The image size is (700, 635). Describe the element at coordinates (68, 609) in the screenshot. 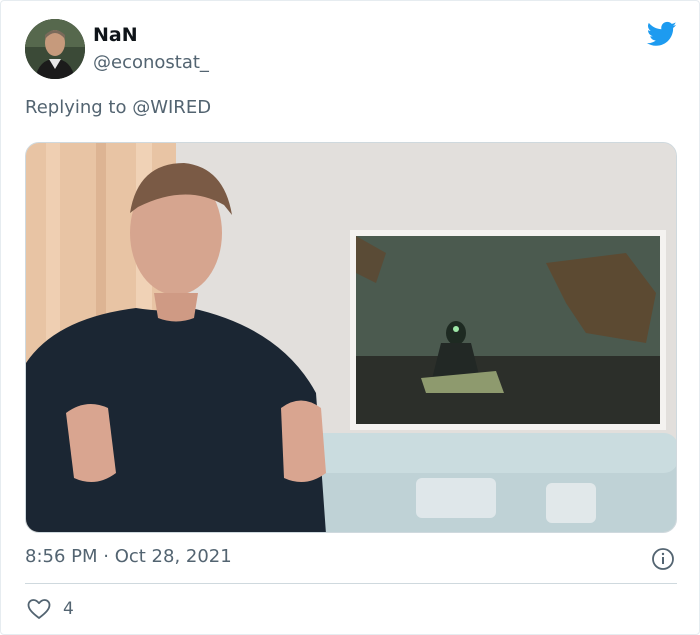

I see `like-count: 4` at that location.